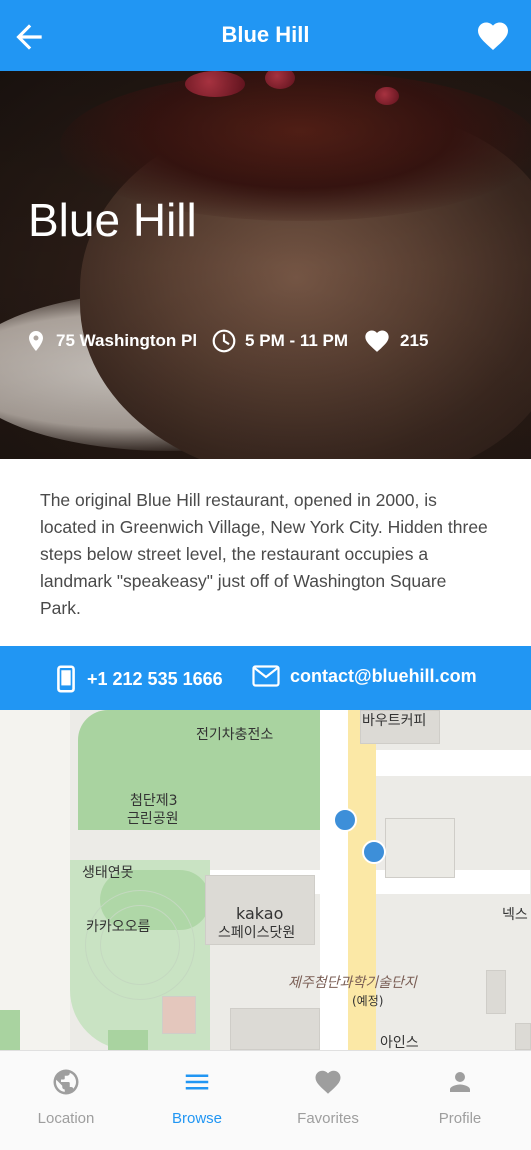 This screenshot has height=1150, width=531. Describe the element at coordinates (328, 1097) in the screenshot. I see `tab-favorites: Favorites` at that location.